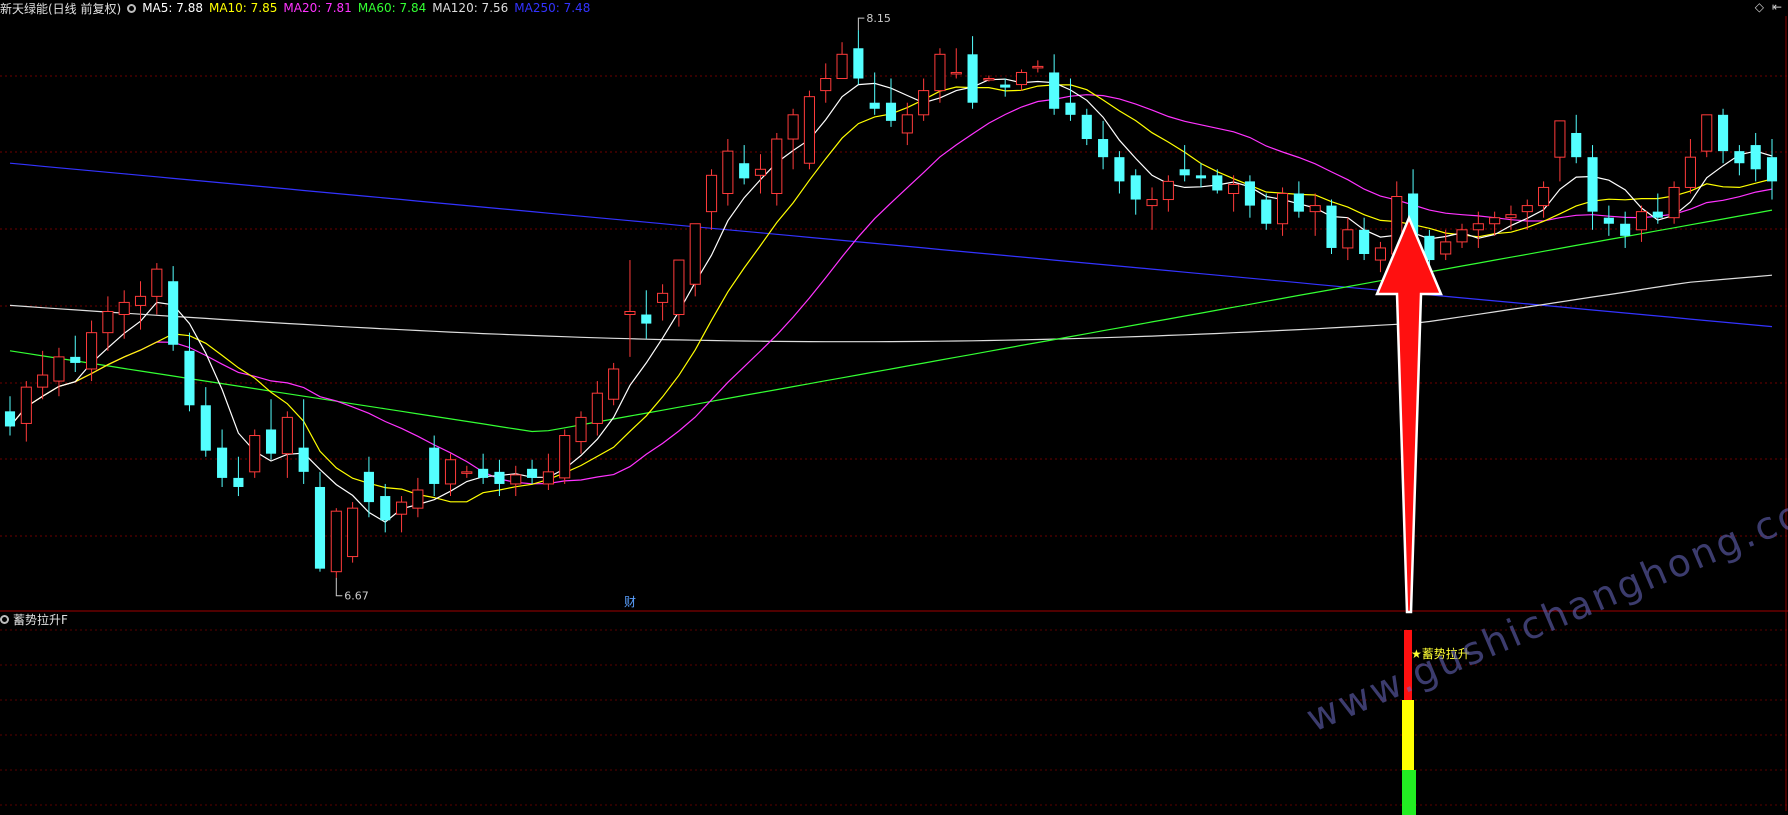 The width and height of the screenshot is (1788, 815). I want to click on indicator-title: 蓄势拉升F, so click(40, 619).